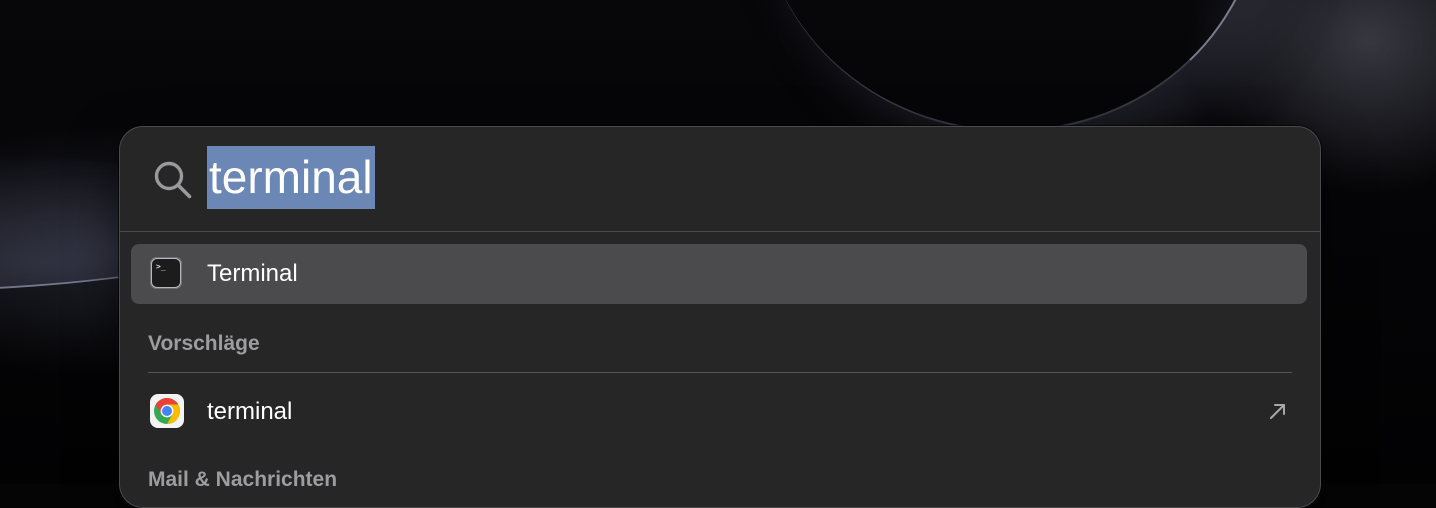 The width and height of the screenshot is (1436, 508). What do you see at coordinates (204, 343) in the screenshot?
I see `section-title-suggestions: Vorschläge` at bounding box center [204, 343].